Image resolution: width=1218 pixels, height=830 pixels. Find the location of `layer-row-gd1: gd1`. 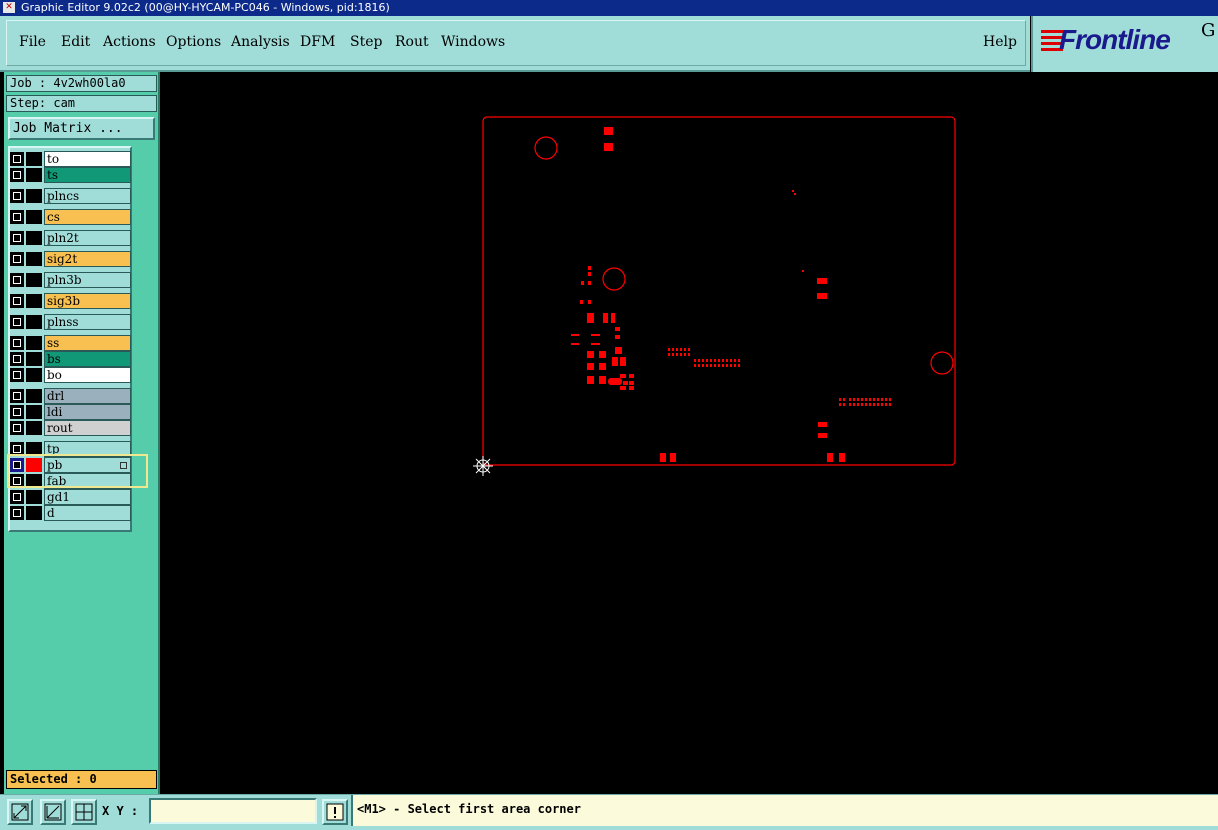

layer-row-gd1: gd1 is located at coordinates (70, 497).